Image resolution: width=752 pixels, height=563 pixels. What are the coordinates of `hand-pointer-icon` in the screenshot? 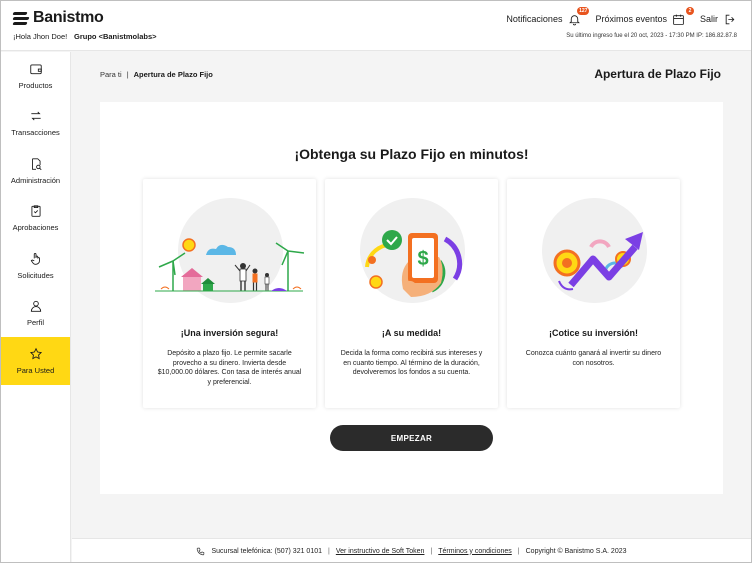 It's located at (35, 258).